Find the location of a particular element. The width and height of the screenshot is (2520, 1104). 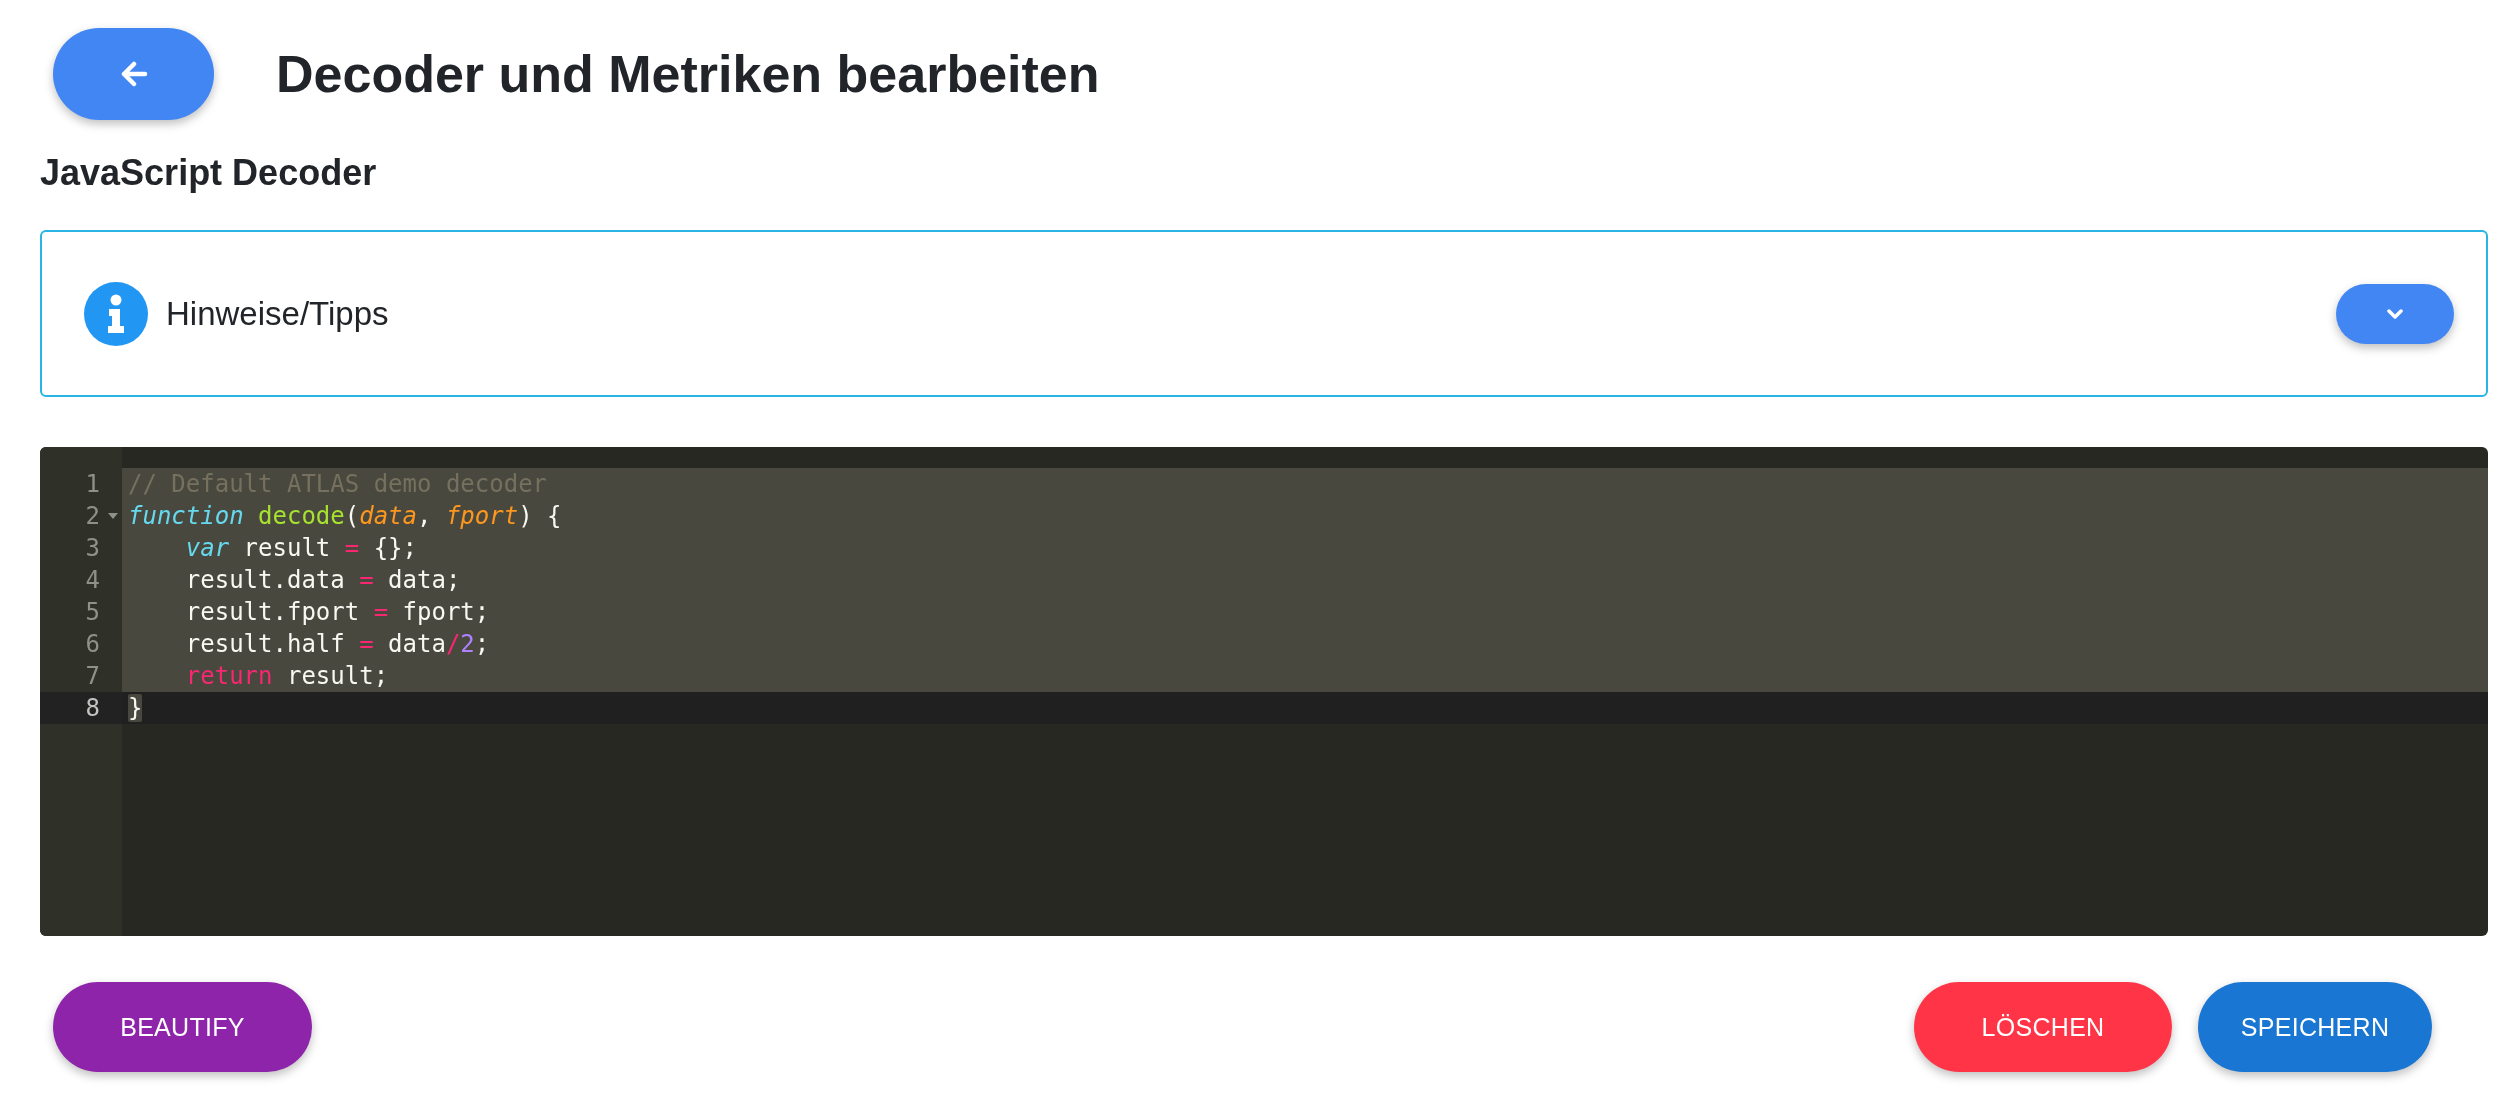

line-number: 8 is located at coordinates (92, 708).